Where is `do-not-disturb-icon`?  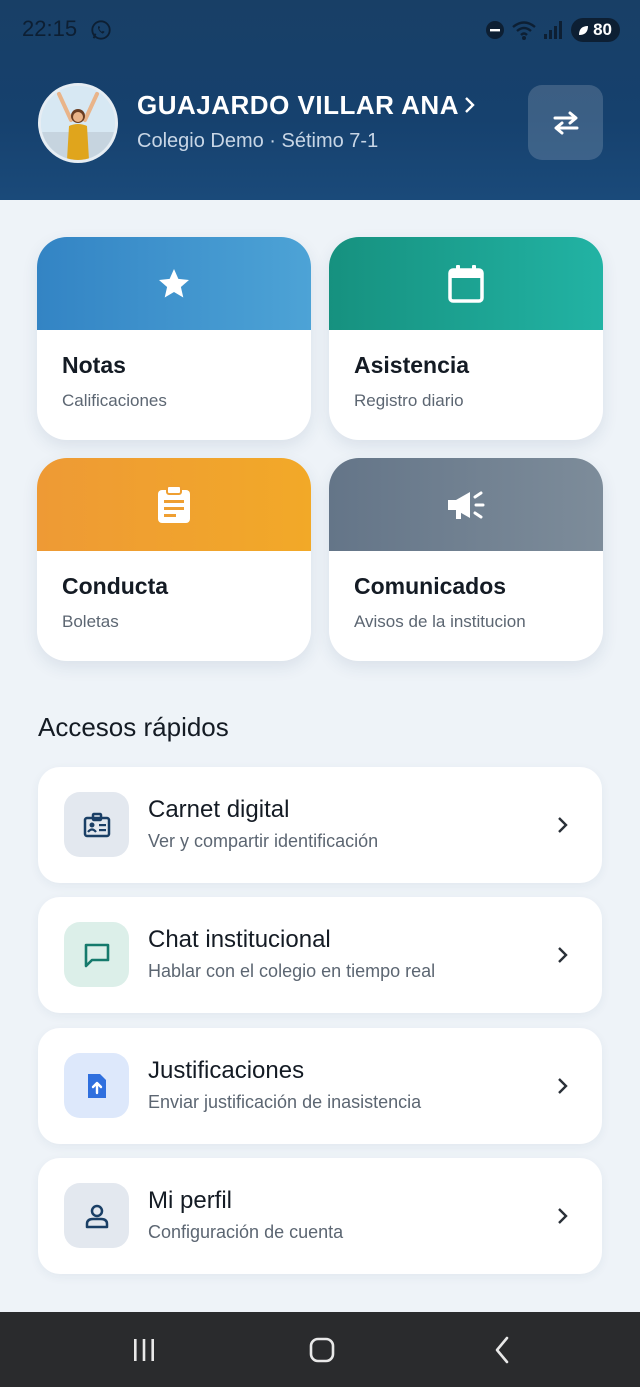
do-not-disturb-icon is located at coordinates (495, 30).